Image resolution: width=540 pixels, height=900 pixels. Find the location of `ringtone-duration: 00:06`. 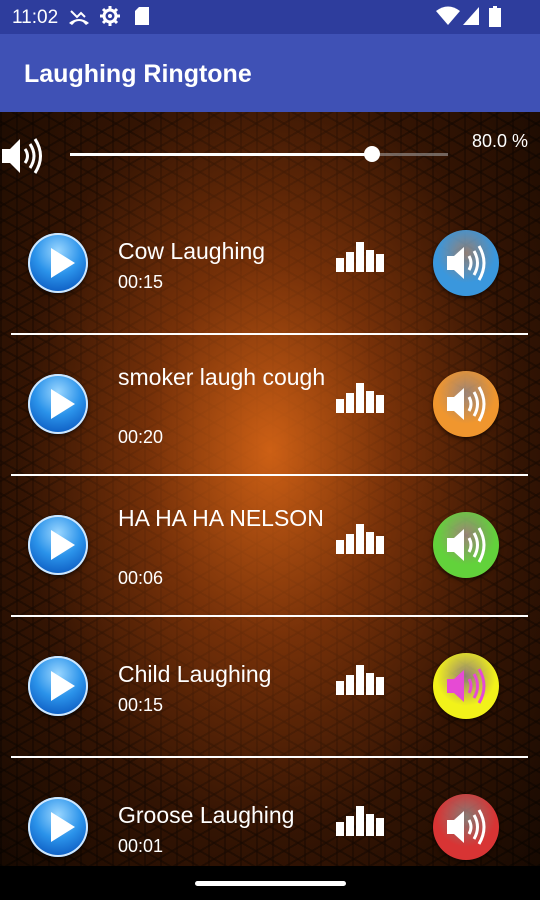

ringtone-duration: 00:06 is located at coordinates (141, 578).